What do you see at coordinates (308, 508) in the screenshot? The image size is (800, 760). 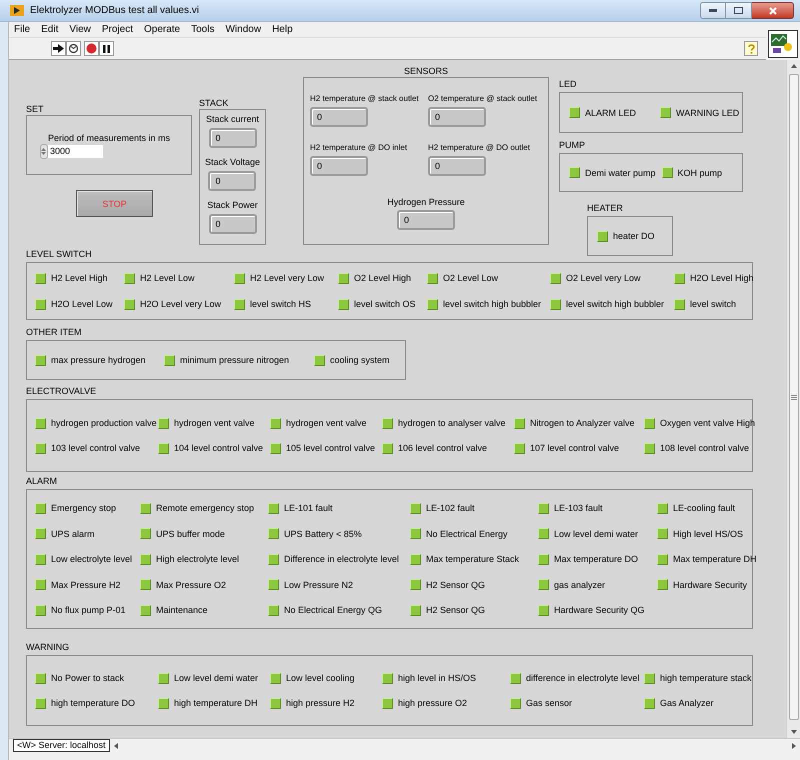 I see `led-label: LE-101 fault` at bounding box center [308, 508].